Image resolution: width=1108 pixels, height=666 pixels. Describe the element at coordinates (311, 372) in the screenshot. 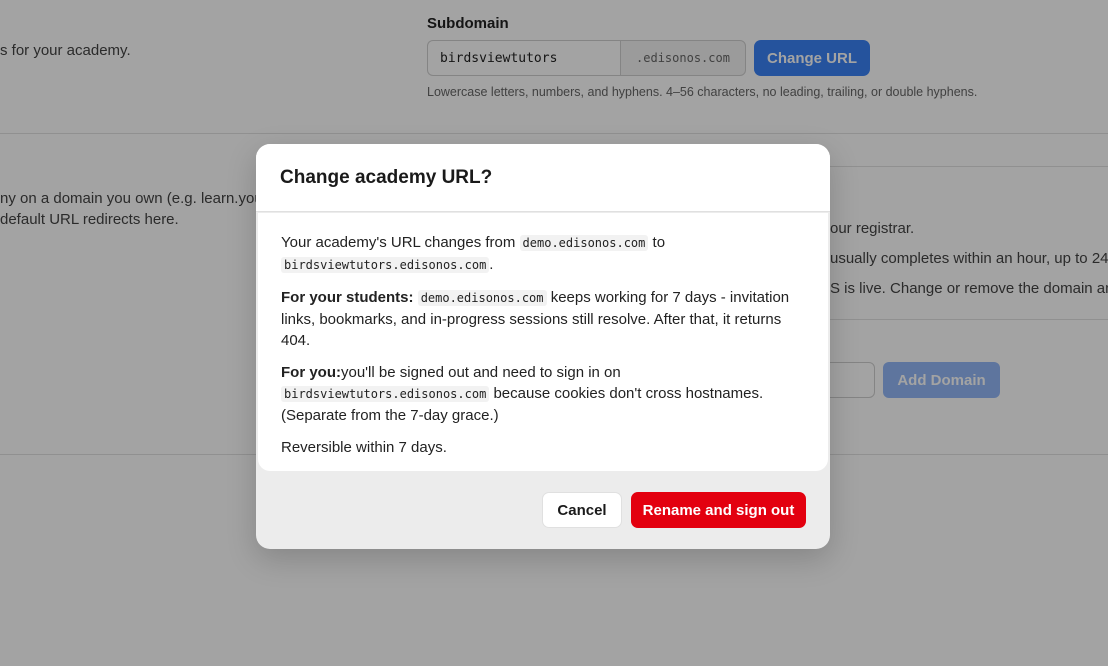

I see `self-label: For you:` at that location.